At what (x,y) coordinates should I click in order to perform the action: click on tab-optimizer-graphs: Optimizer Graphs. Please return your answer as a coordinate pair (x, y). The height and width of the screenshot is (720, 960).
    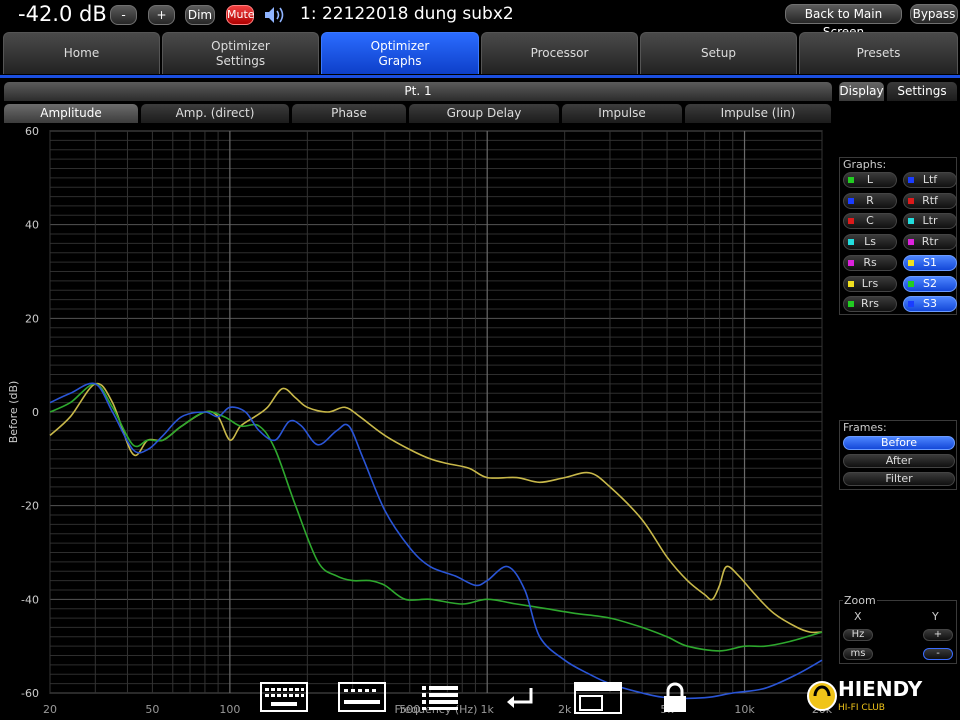
    Looking at the image, I should click on (400, 53).